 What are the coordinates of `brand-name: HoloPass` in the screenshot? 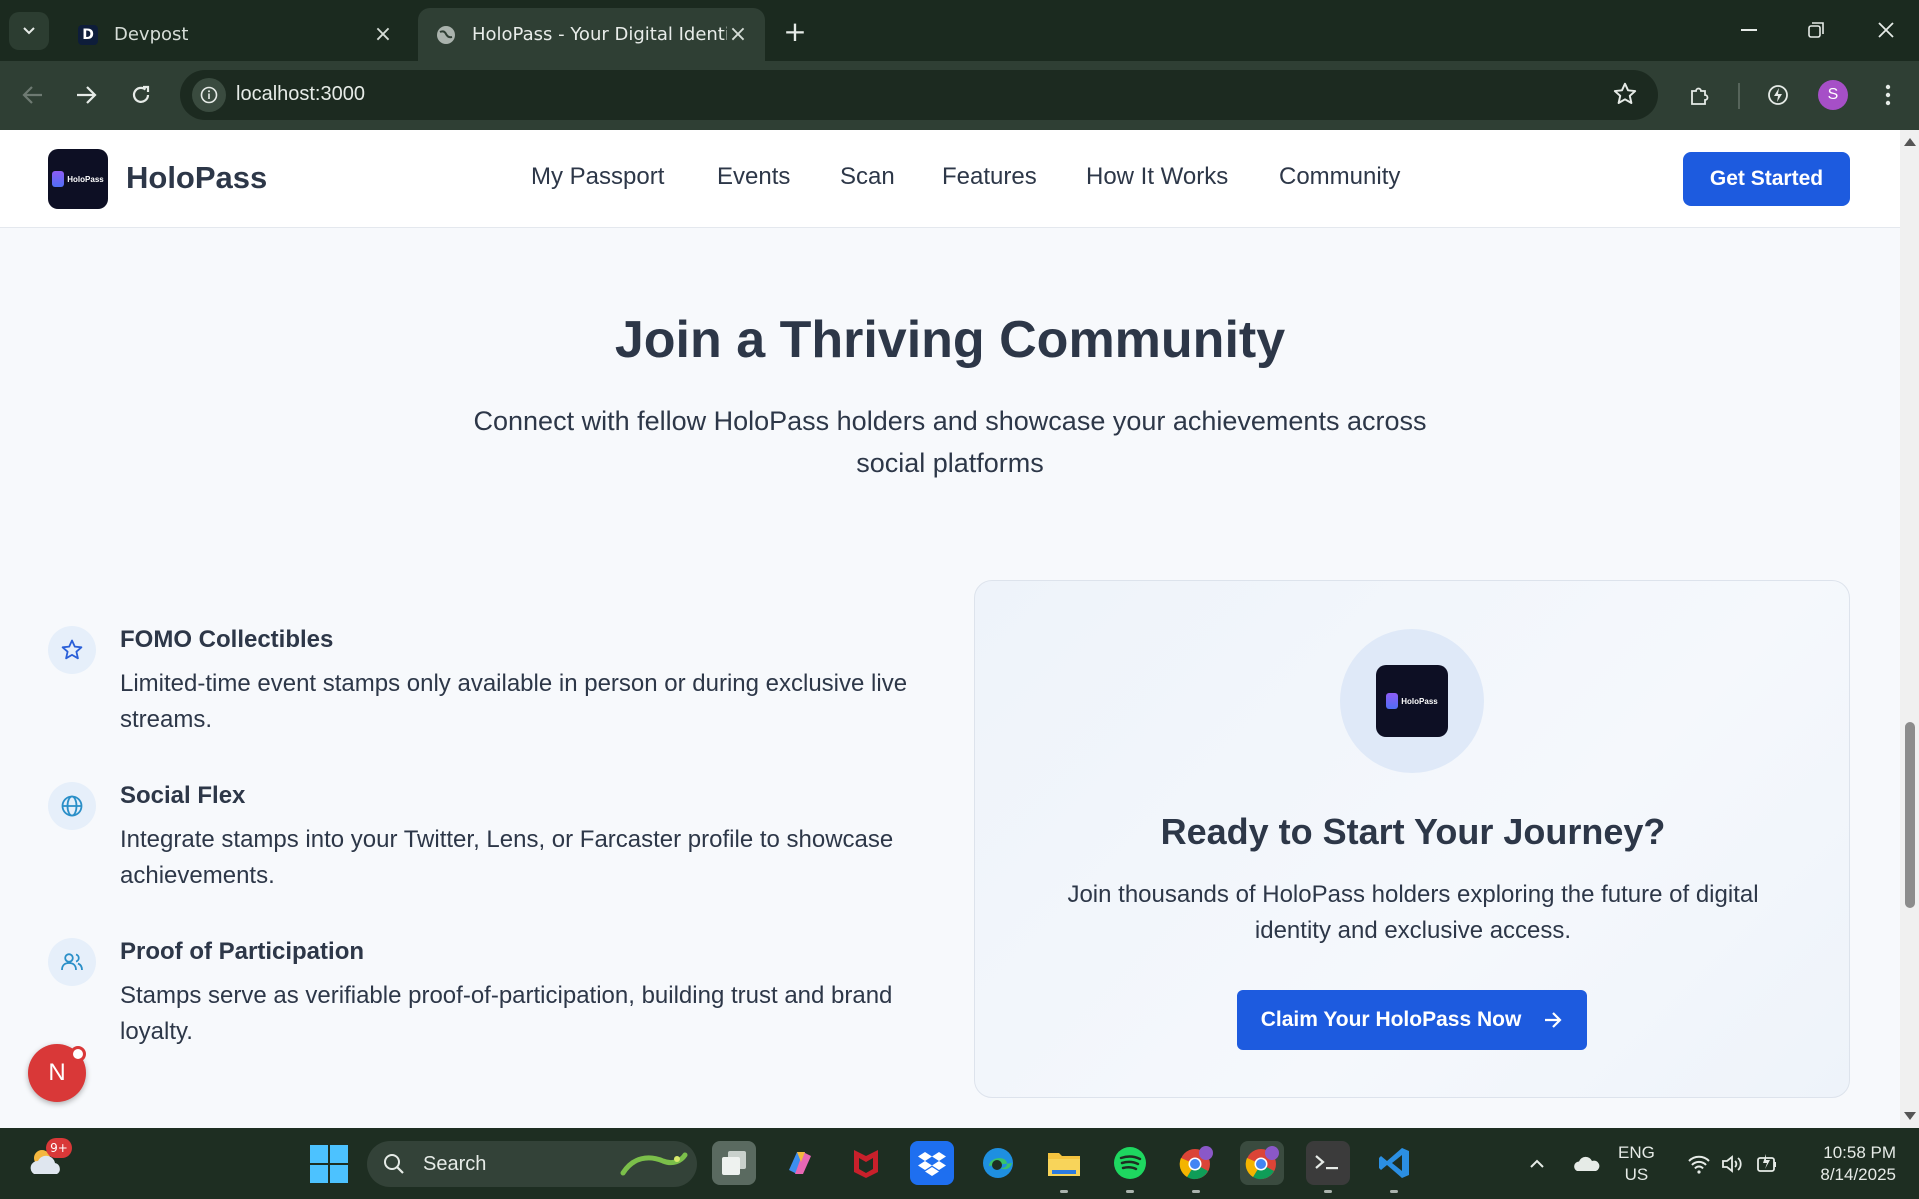 It's located at (196, 178).